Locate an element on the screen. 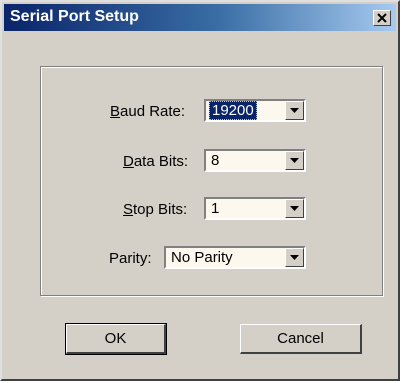 The image size is (404, 383). ok-button: OK is located at coordinates (116, 339).